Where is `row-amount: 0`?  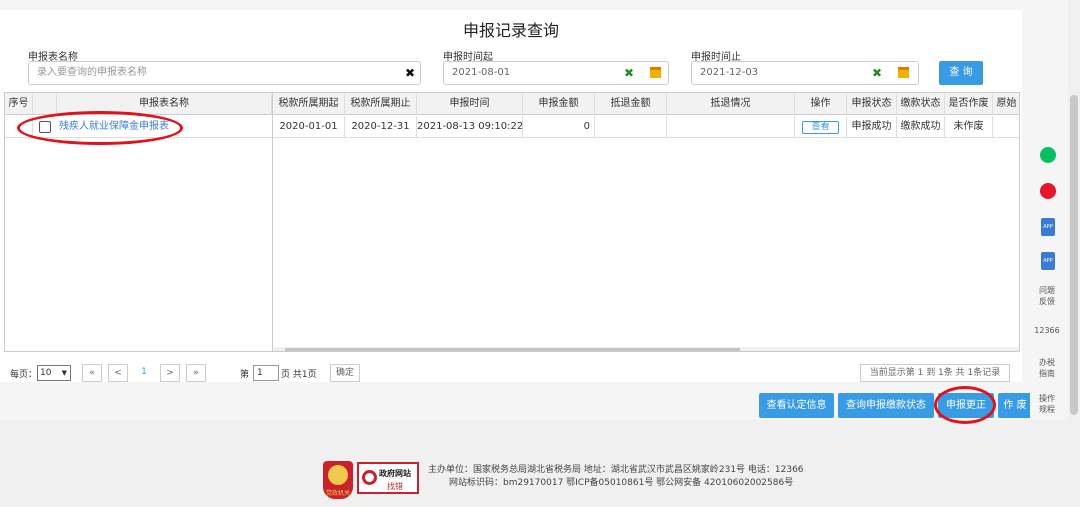
row-amount: 0 is located at coordinates (559, 127).